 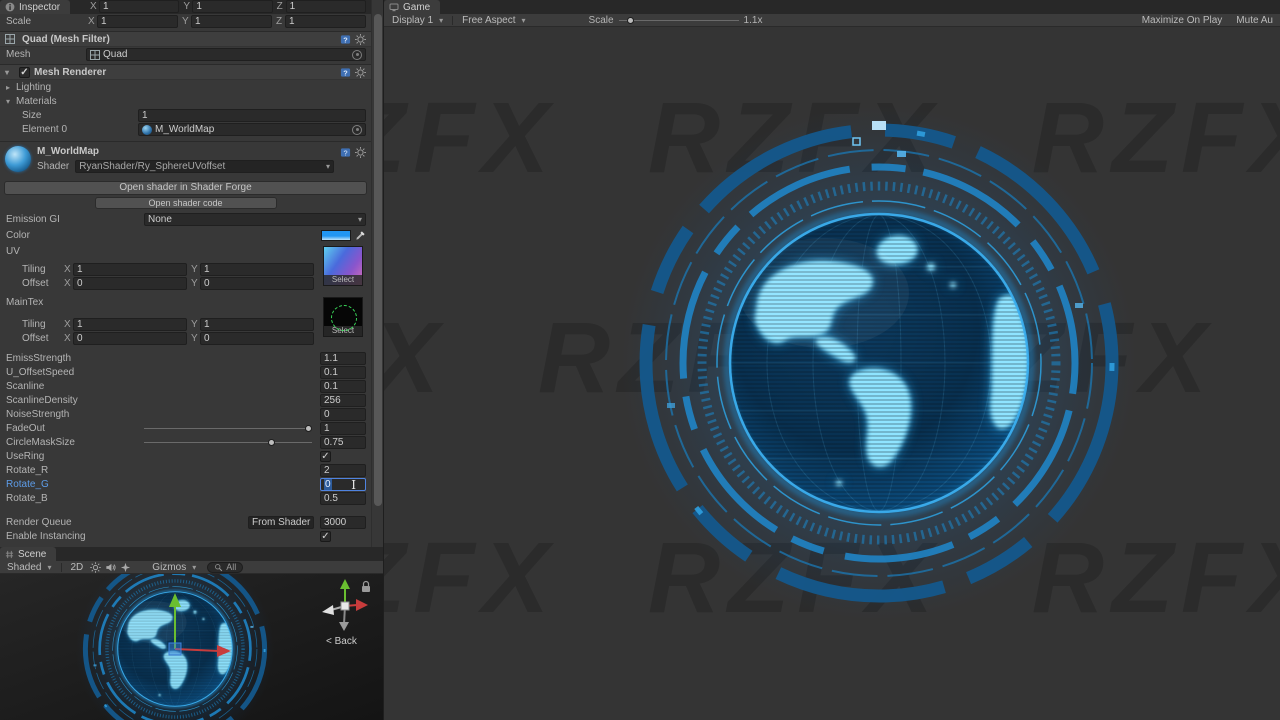 I want to click on rotate-r-label: Rotate_R, so click(x=27, y=470).